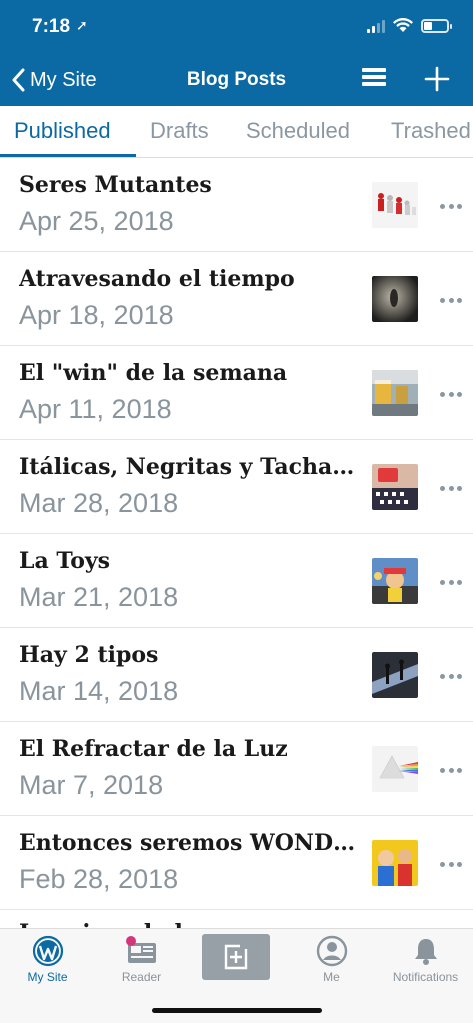 The width and height of the screenshot is (473, 1023). Describe the element at coordinates (95, 409) in the screenshot. I see `post-date: Apr 11, 2018` at that location.